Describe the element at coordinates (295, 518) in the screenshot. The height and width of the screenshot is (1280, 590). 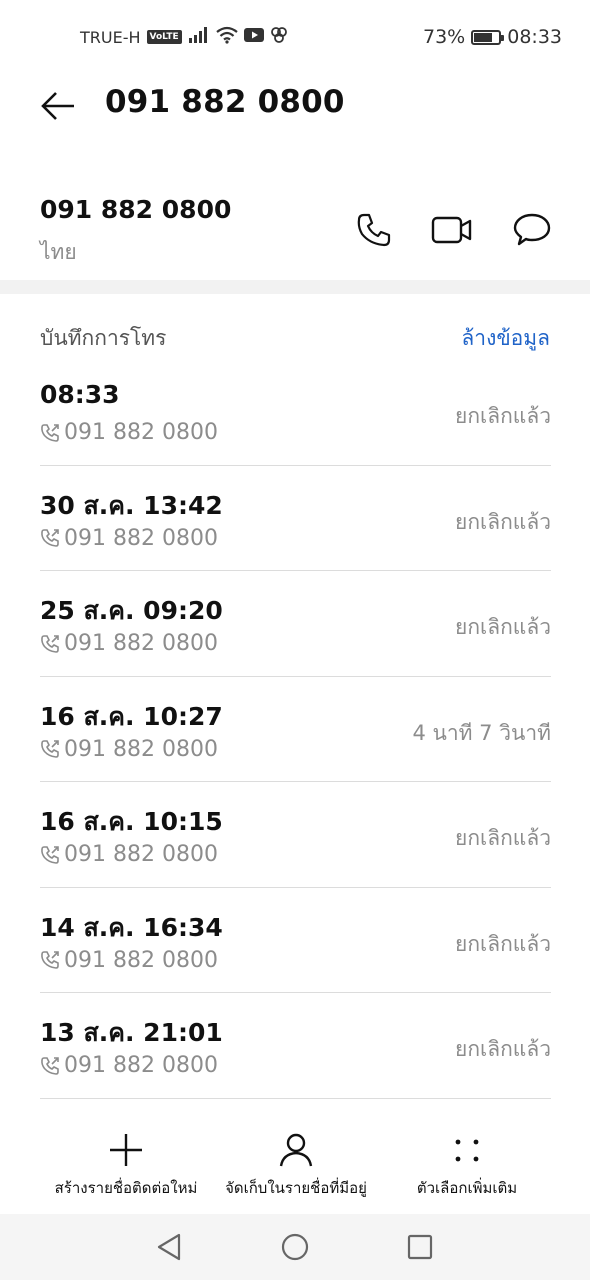
I see `call-log-row: 30 ส.ค. 13:42 091 882 0800 ยกเลิกแล้ว` at that location.